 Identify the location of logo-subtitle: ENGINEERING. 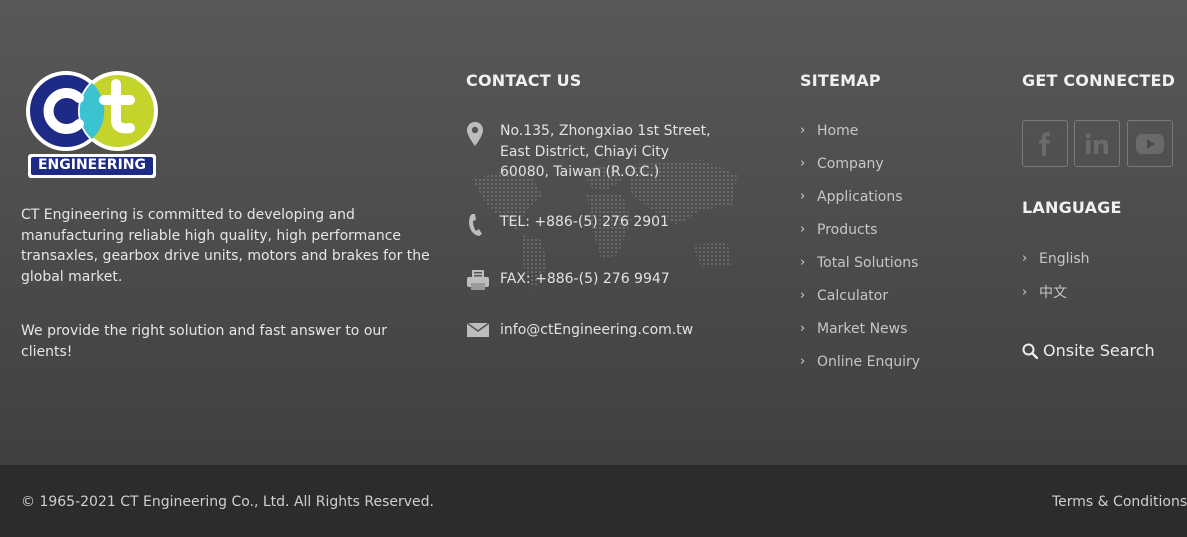
(92, 165).